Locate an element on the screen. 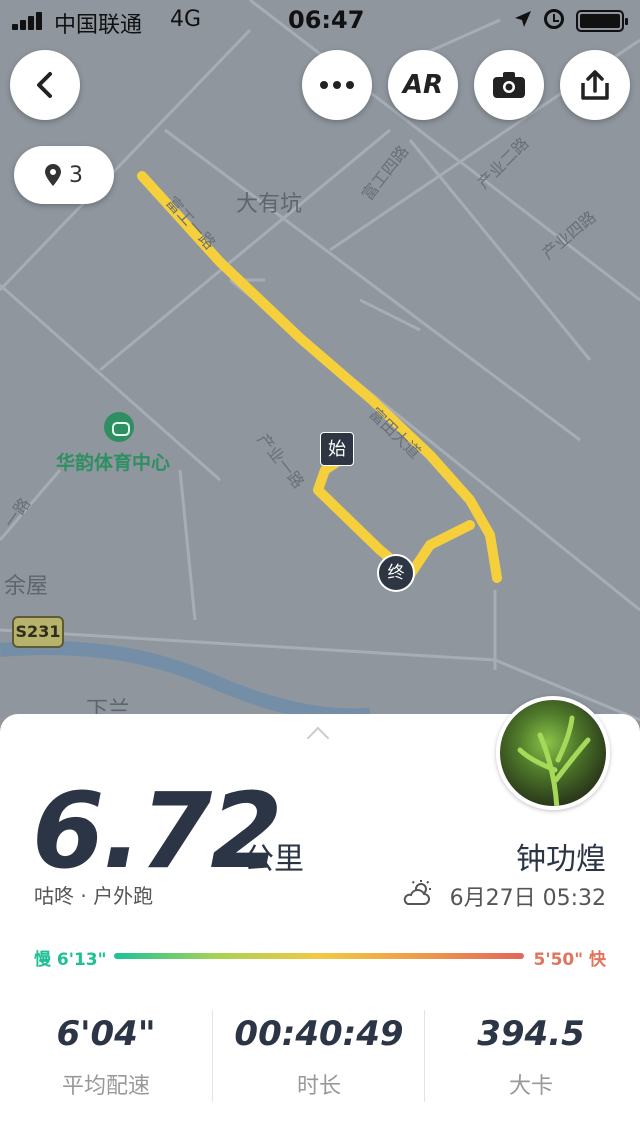  ar-label: AR is located at coordinates (423, 85).